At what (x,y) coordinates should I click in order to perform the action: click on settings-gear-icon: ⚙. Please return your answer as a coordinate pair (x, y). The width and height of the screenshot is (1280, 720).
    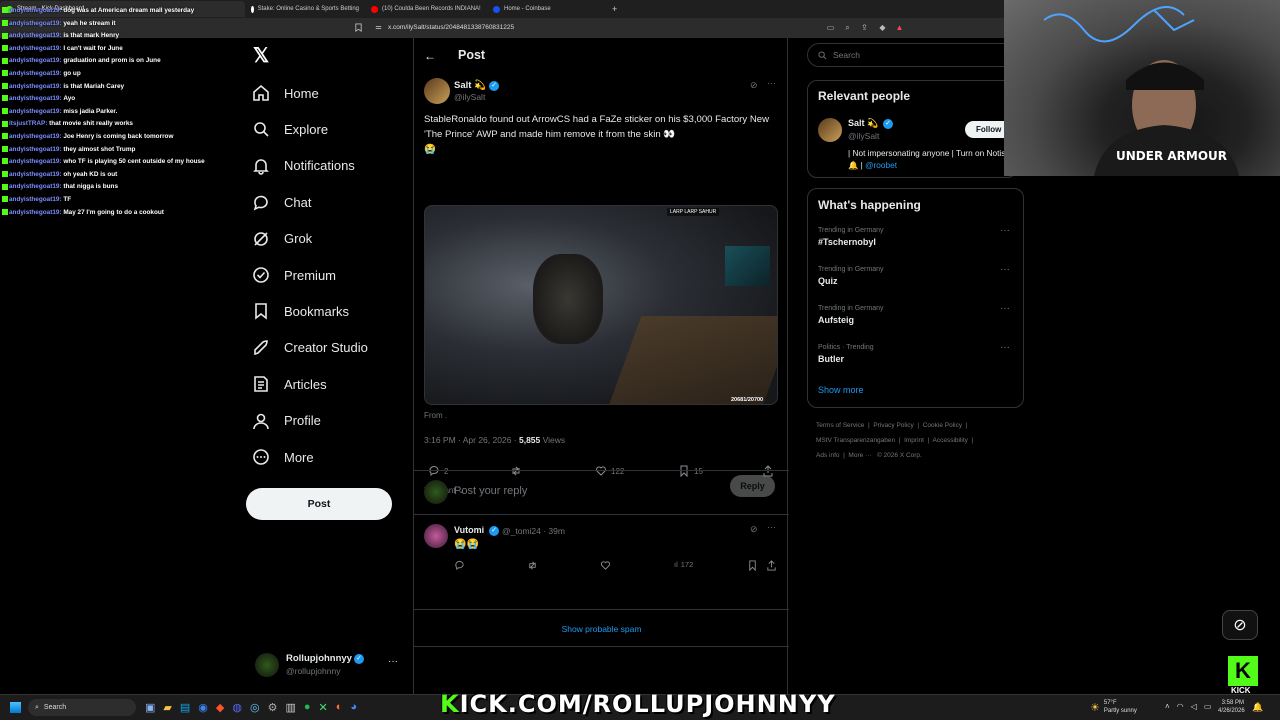
    Looking at the image, I should click on (273, 707).